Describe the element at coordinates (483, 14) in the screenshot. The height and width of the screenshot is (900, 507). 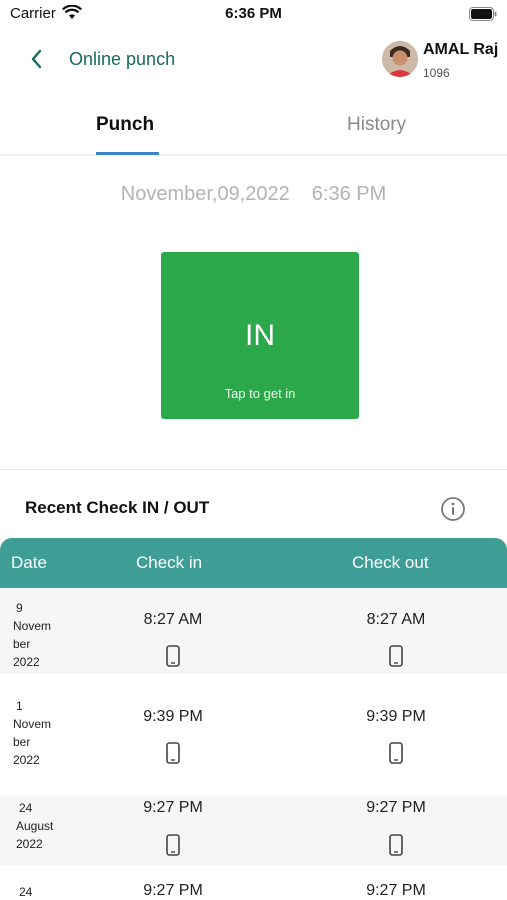
I see `battery-icon` at that location.